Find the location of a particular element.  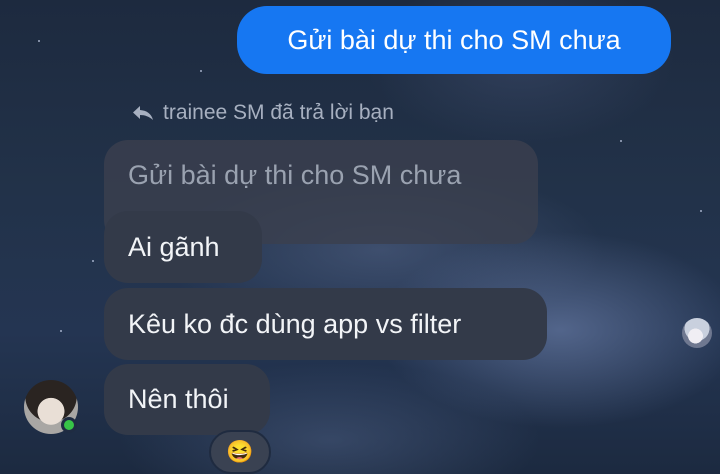

reply-arrow-icon is located at coordinates (143, 113).